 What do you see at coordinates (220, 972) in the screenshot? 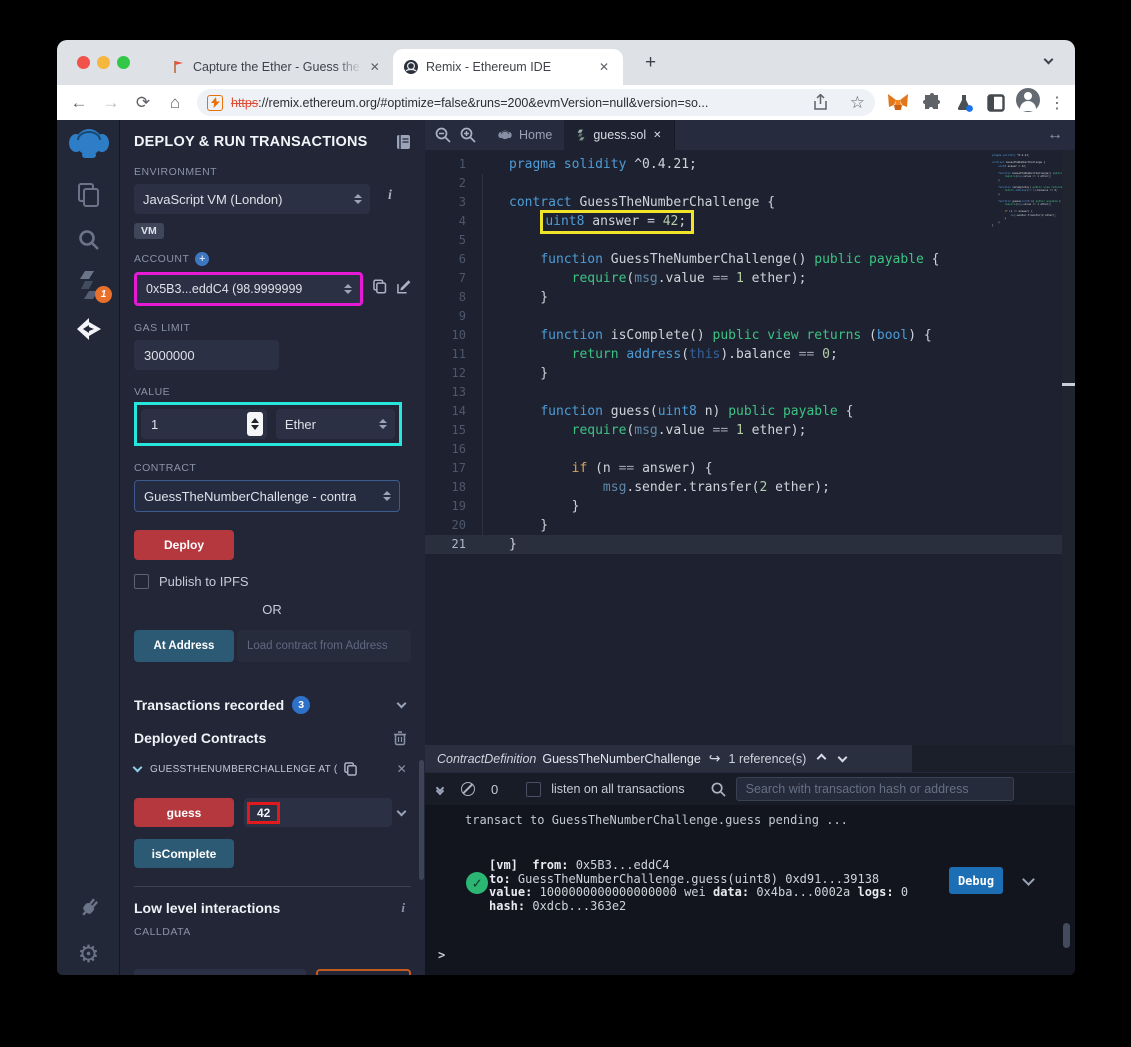
I see `calldata-input` at bounding box center [220, 972].